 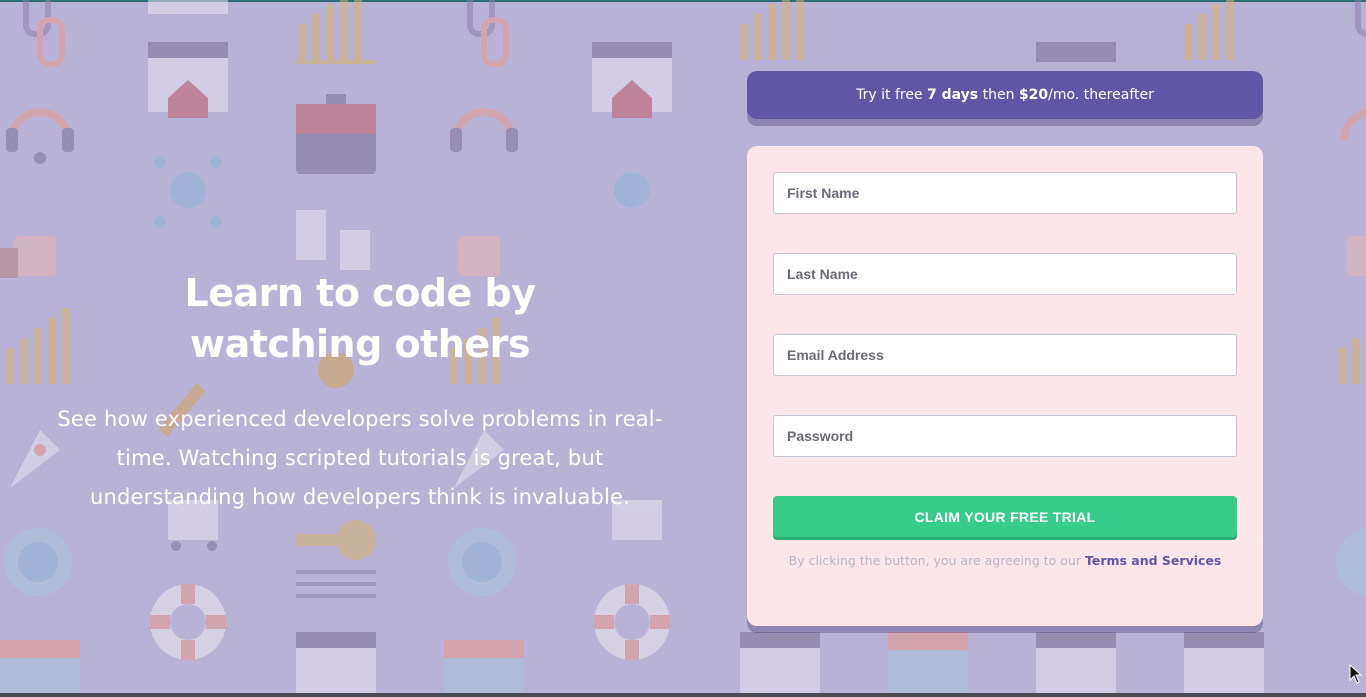 What do you see at coordinates (1101, 95) in the screenshot?
I see `promo-suffix: /mo. thereafter` at bounding box center [1101, 95].